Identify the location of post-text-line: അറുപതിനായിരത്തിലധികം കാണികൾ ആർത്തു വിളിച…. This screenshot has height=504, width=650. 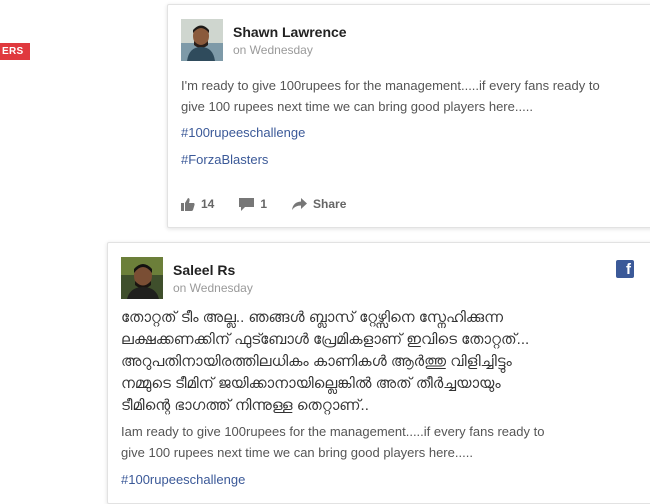
(316, 361).